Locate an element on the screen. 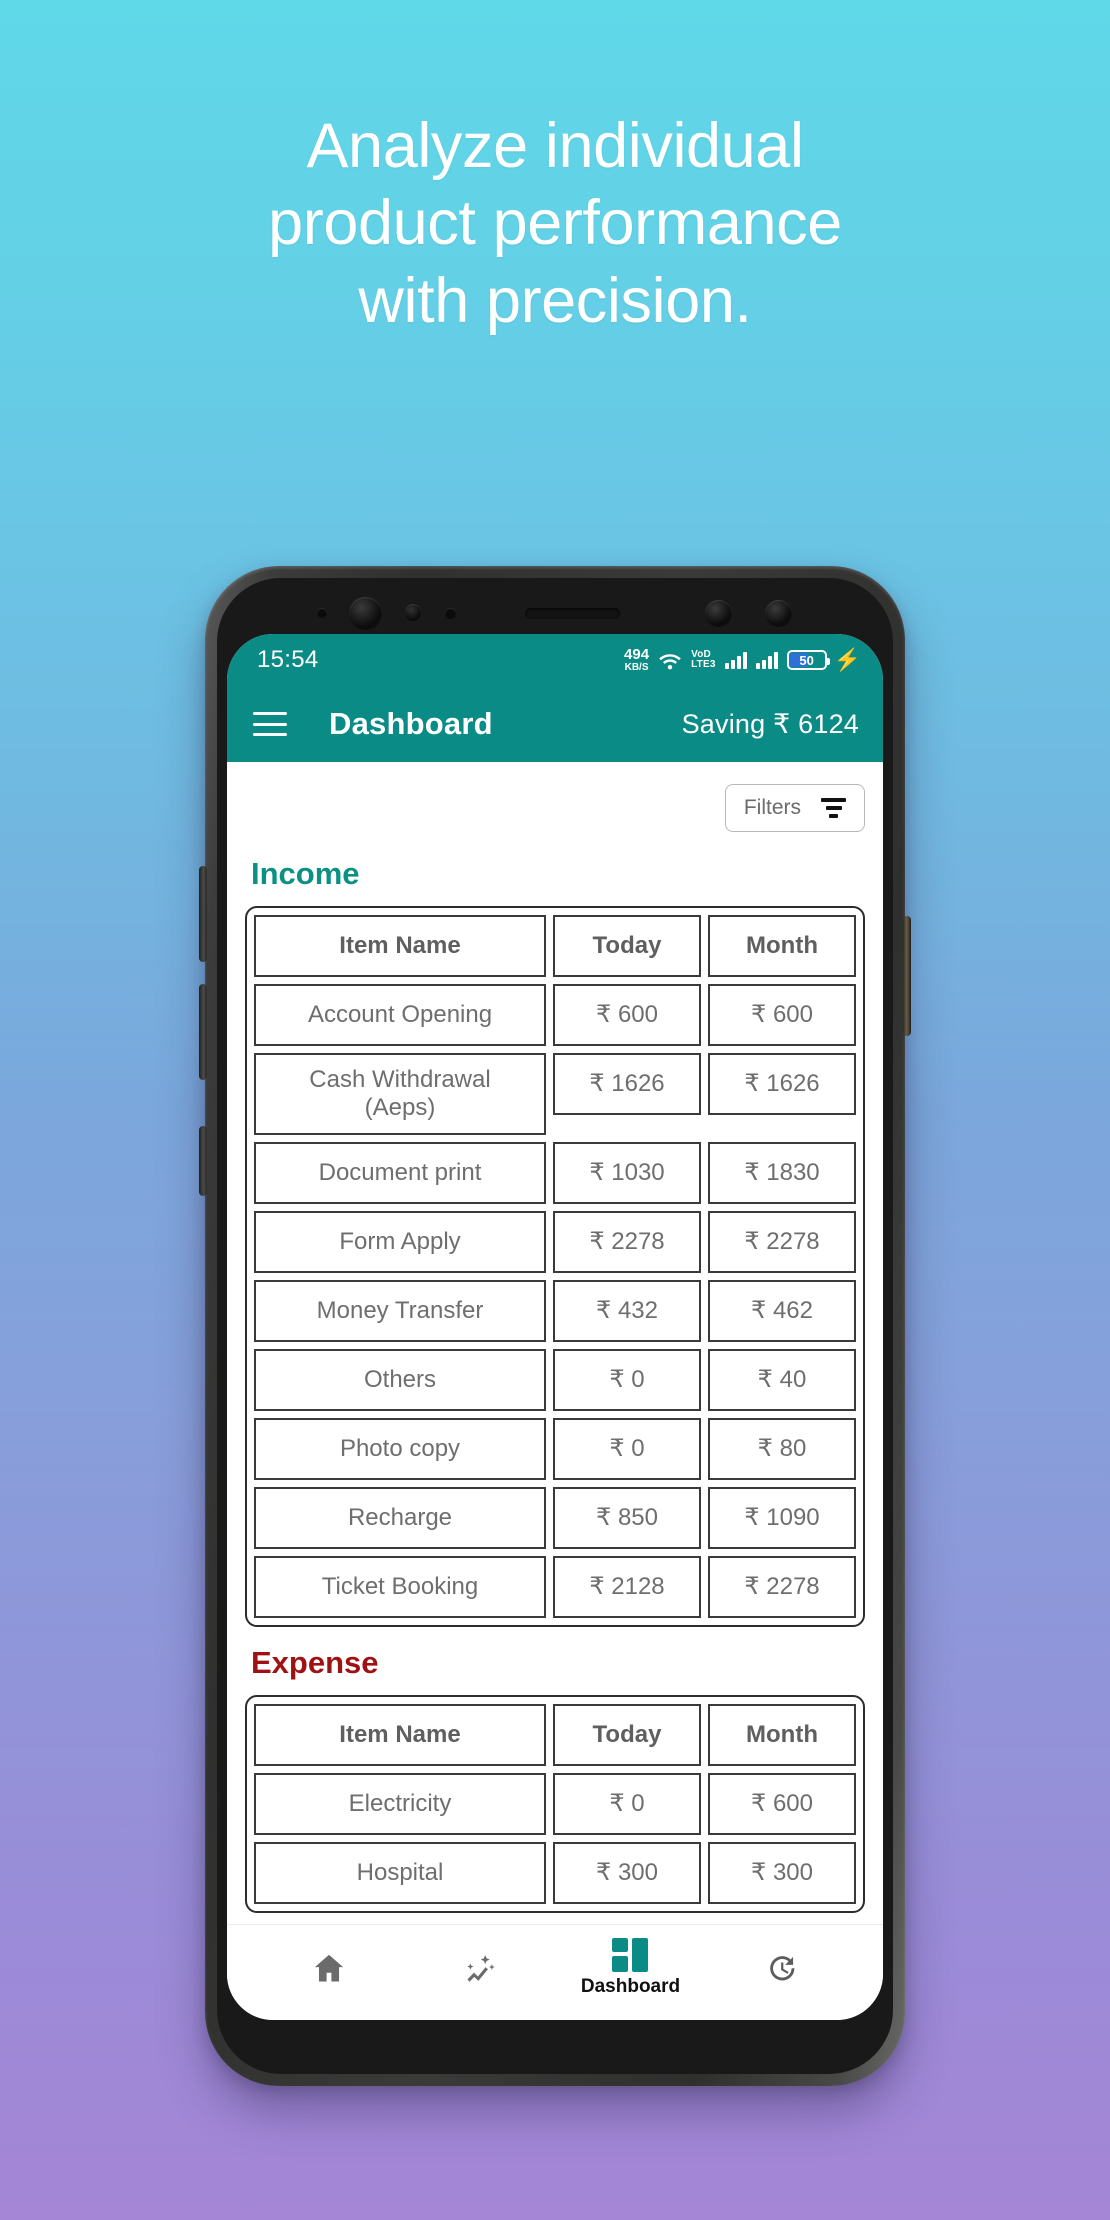 Image resolution: width=1110 pixels, height=2220 pixels. network-speed-value: 494 is located at coordinates (637, 654).